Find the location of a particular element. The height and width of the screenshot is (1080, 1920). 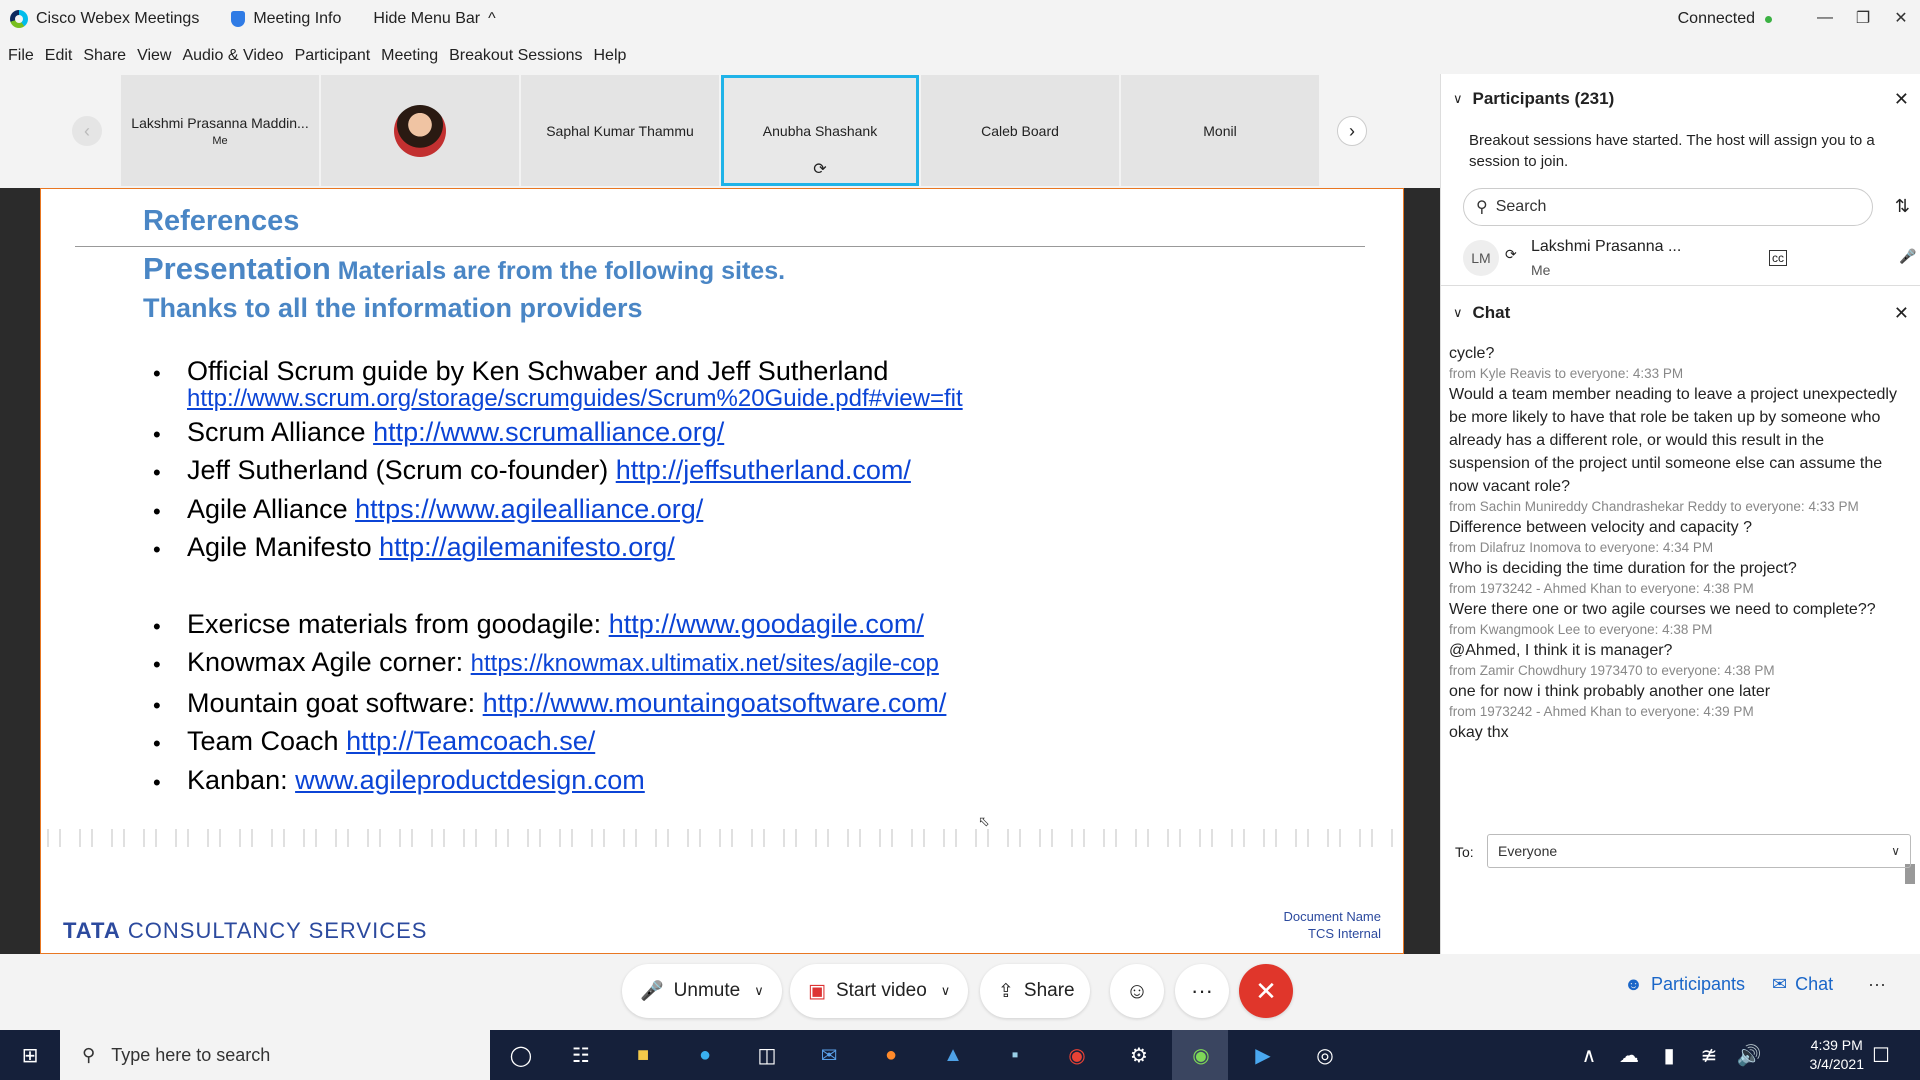

menu-help: Help is located at coordinates (610, 56).